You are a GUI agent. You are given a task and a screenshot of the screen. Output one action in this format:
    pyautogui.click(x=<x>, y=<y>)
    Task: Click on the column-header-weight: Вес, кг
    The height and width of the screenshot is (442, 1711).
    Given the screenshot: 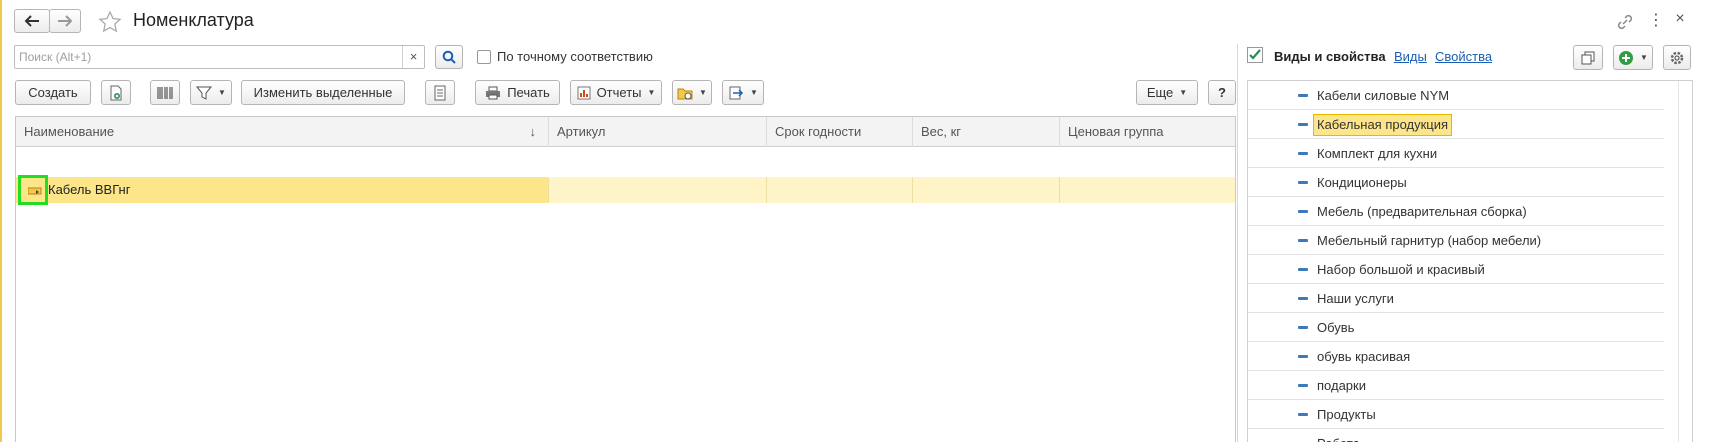 What is the action you would take?
    pyautogui.click(x=986, y=132)
    